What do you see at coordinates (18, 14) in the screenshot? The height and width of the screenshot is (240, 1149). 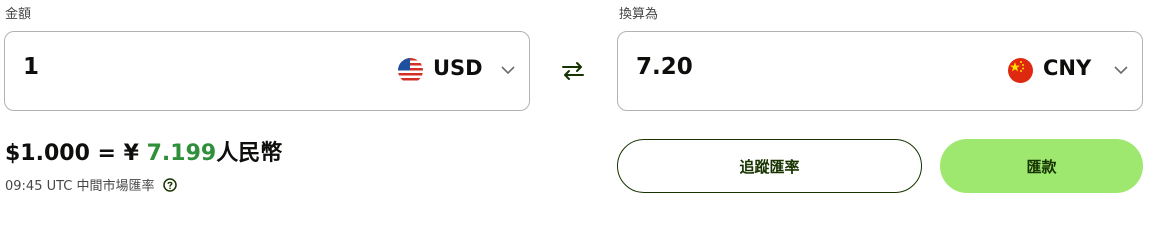 I see `amount-label: 金額` at bounding box center [18, 14].